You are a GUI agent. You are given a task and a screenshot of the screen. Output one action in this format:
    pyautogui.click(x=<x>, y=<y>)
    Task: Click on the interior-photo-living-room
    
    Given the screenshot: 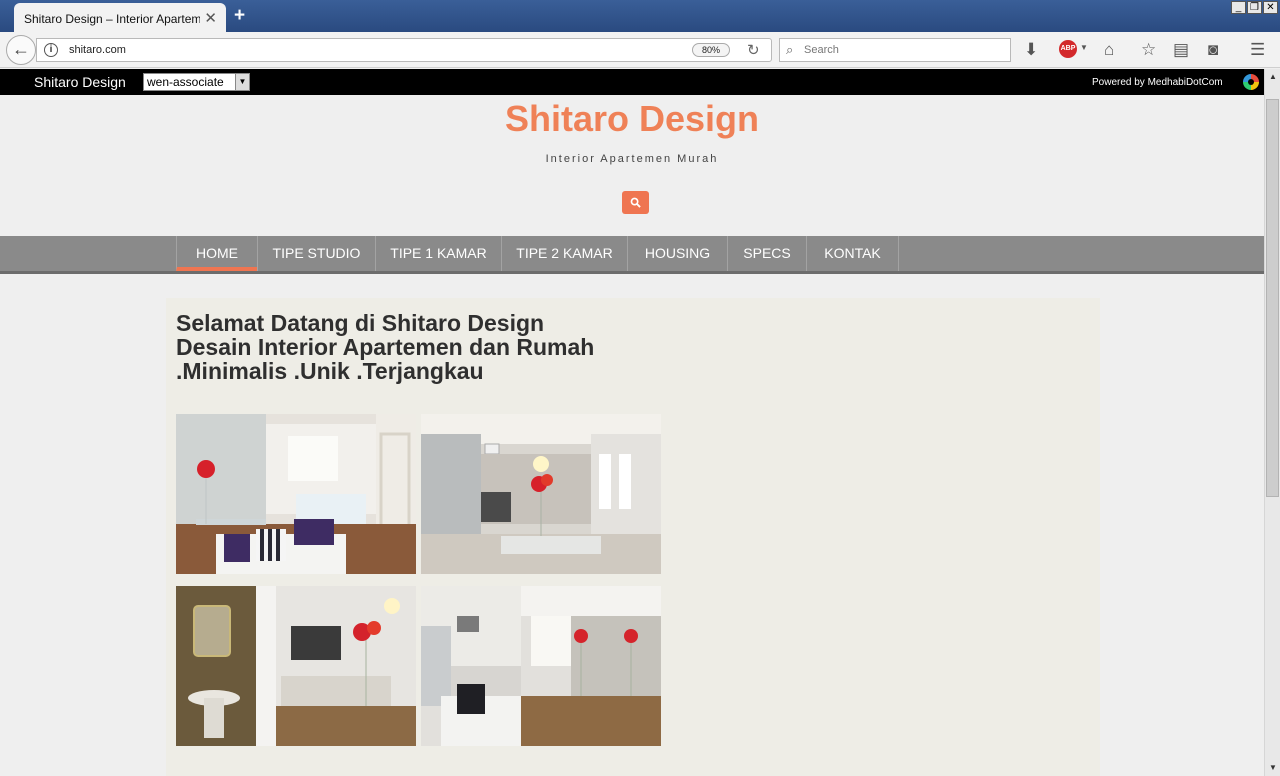 What is the action you would take?
    pyautogui.click(x=296, y=494)
    